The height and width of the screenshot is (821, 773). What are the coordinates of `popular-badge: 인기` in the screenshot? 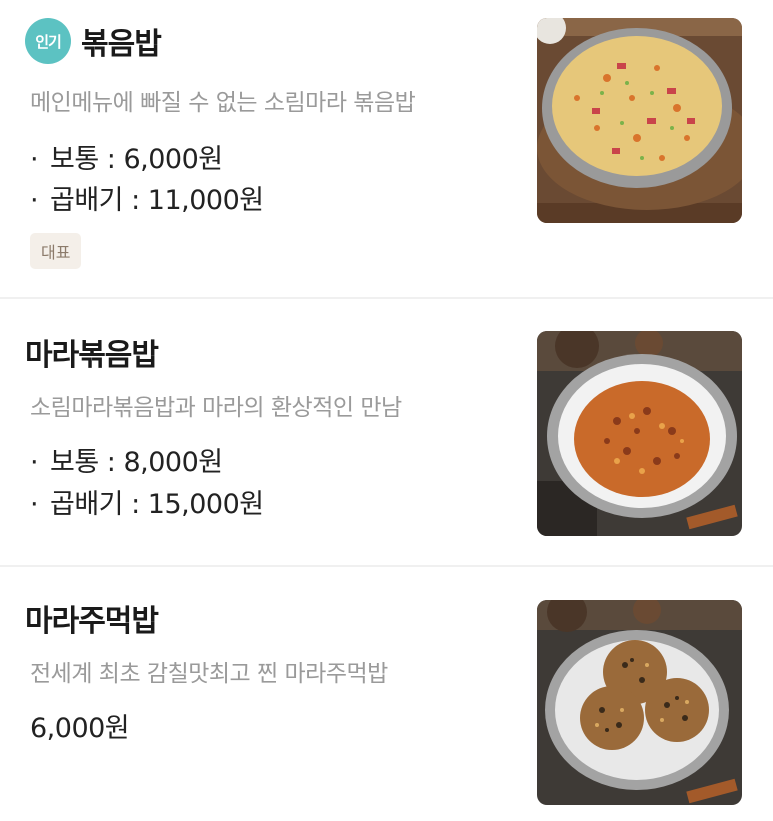 It's located at (48, 41).